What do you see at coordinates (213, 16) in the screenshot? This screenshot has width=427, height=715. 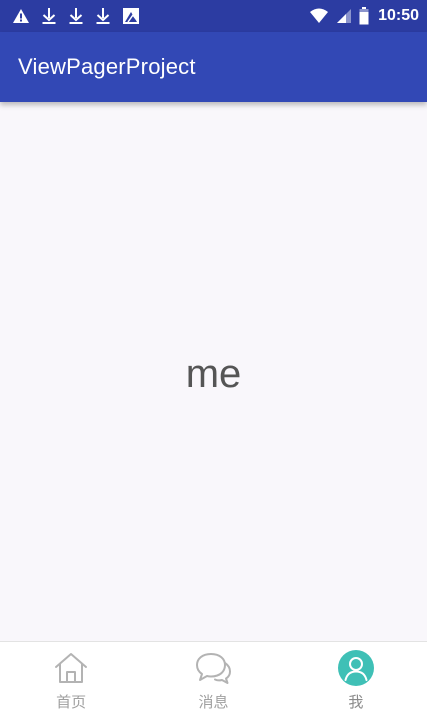 I see `status-bar: 10:50` at bounding box center [213, 16].